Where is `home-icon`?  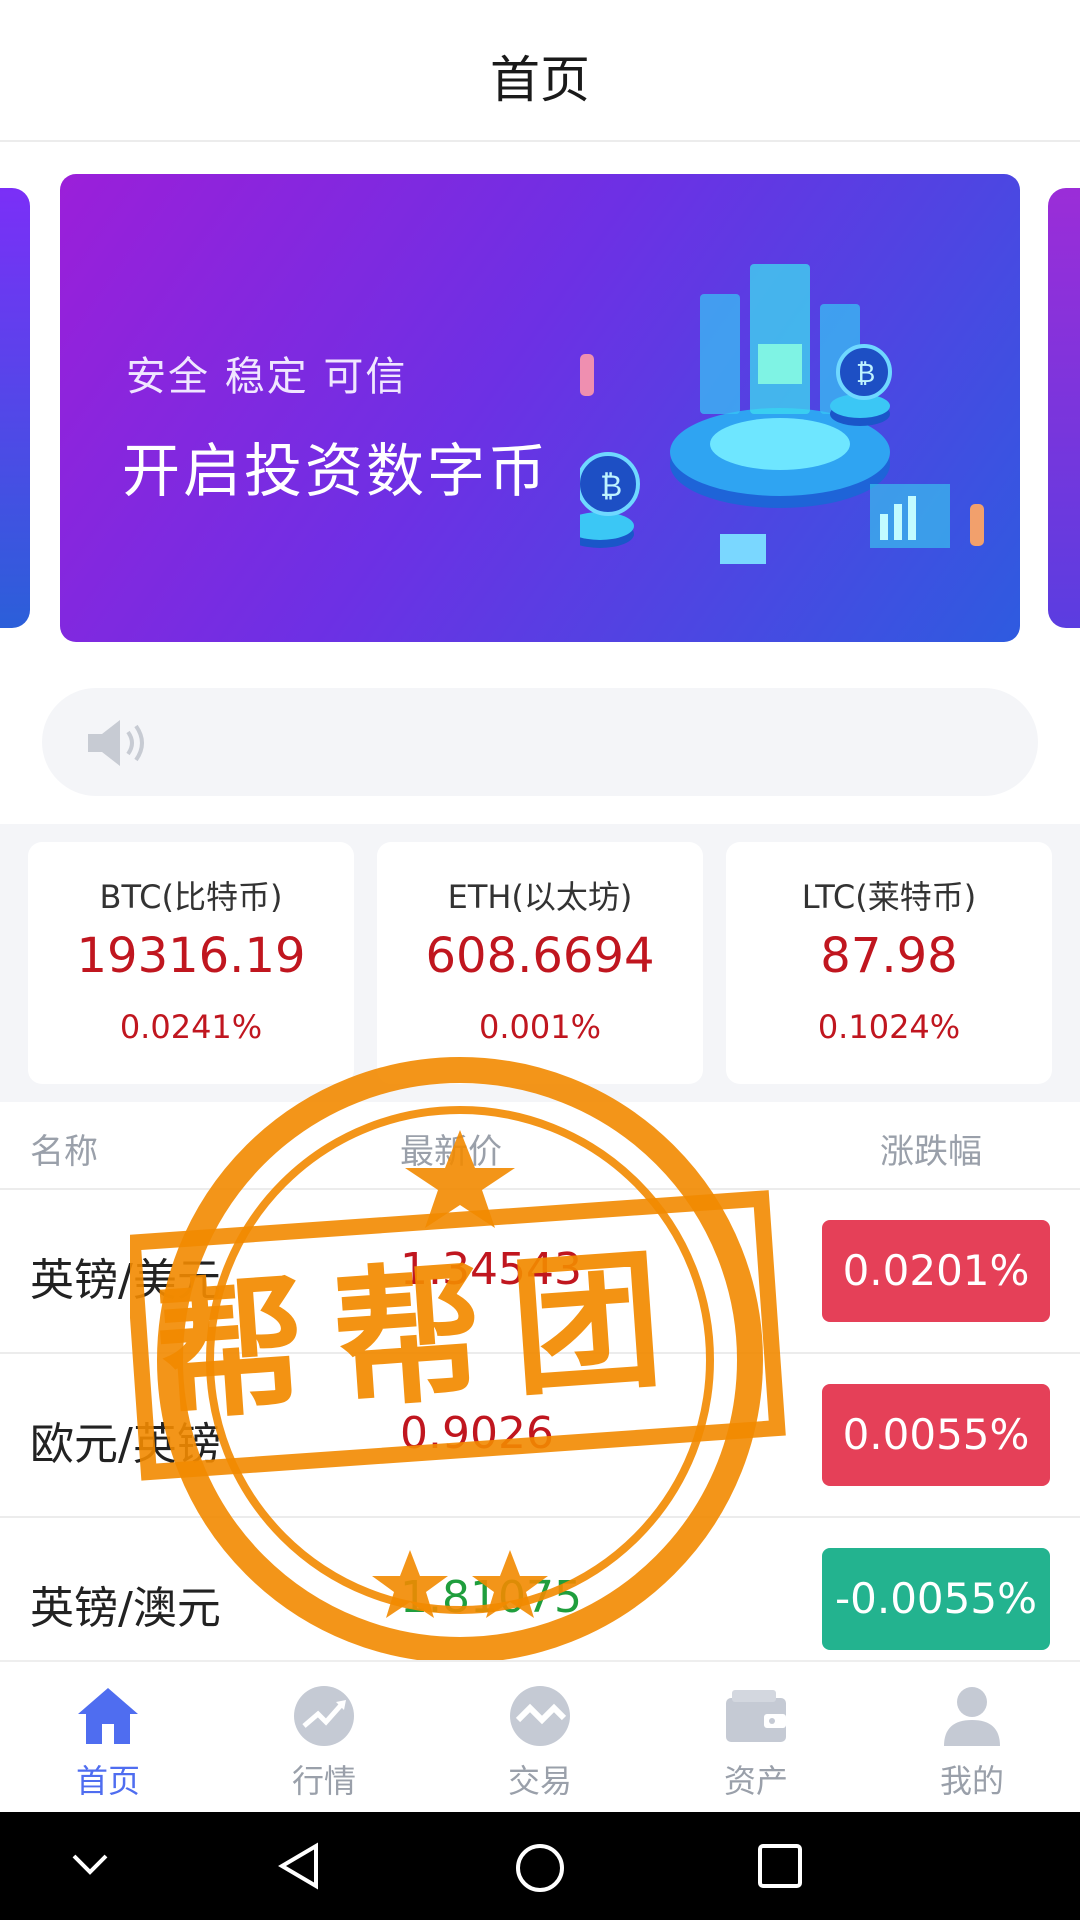
home-icon is located at coordinates (108, 1716).